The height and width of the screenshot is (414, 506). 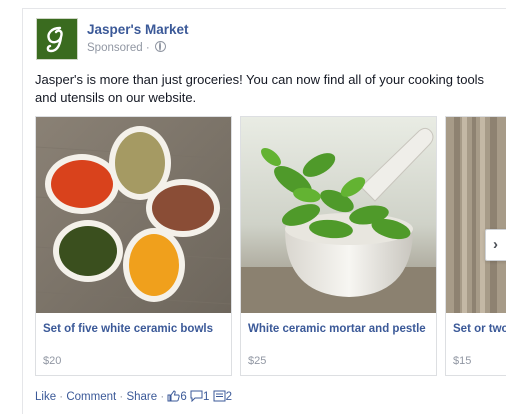 I want to click on shares-count: 2, so click(x=229, y=397).